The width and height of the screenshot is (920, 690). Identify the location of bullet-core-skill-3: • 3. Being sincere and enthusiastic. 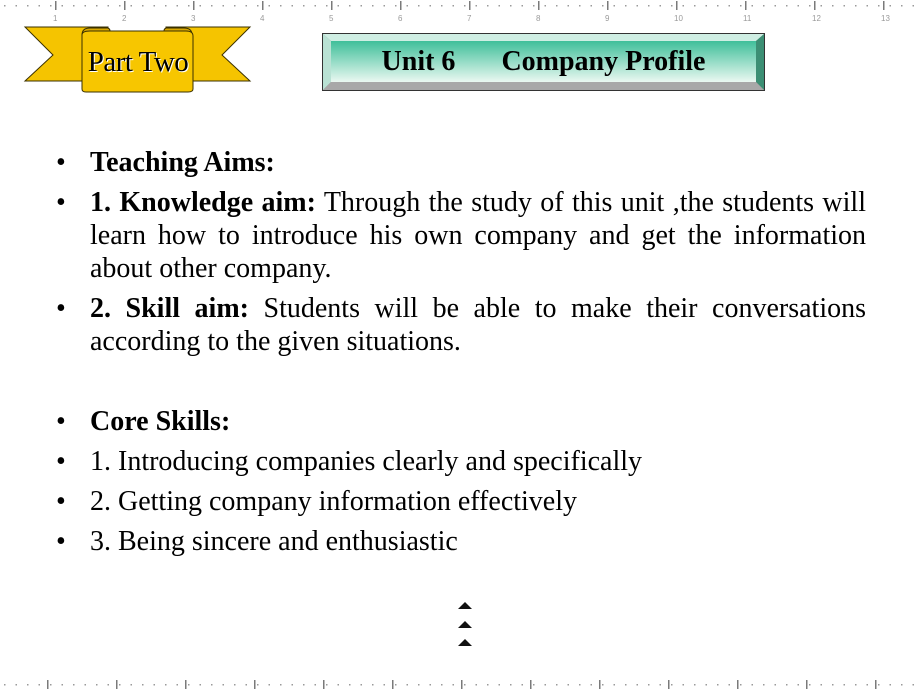
(461, 541).